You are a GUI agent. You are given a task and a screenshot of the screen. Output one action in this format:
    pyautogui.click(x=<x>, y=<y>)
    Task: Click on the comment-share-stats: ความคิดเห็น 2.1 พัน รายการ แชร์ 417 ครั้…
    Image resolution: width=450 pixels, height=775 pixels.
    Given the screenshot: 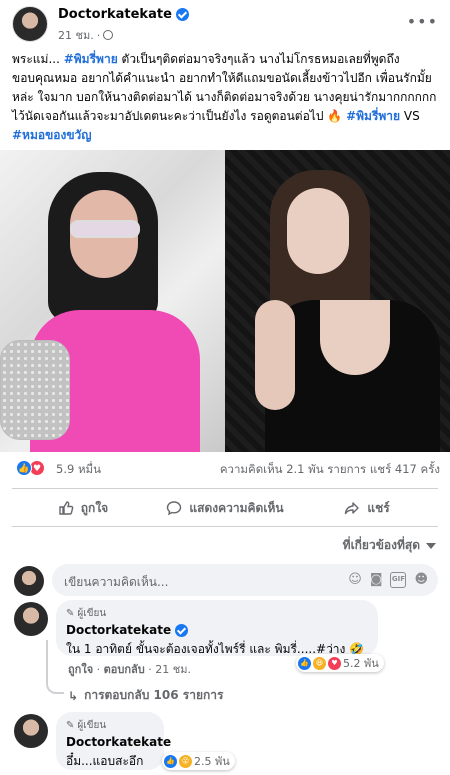 What is the action you would take?
    pyautogui.click(x=330, y=470)
    